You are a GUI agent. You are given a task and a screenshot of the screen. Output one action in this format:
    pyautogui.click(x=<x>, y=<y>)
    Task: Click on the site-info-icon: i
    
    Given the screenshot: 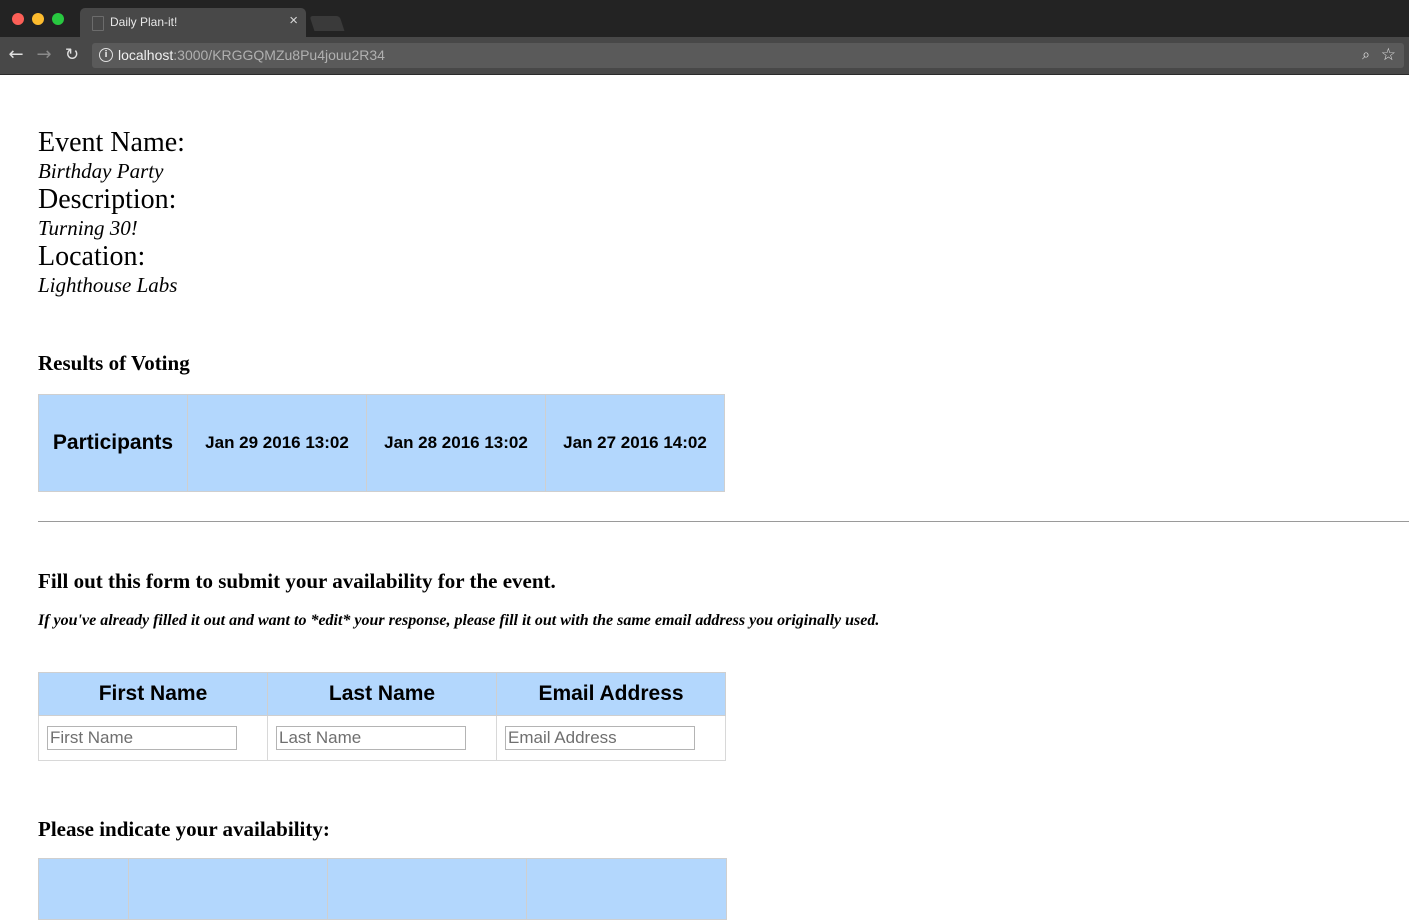 What is the action you would take?
    pyautogui.click(x=106, y=55)
    